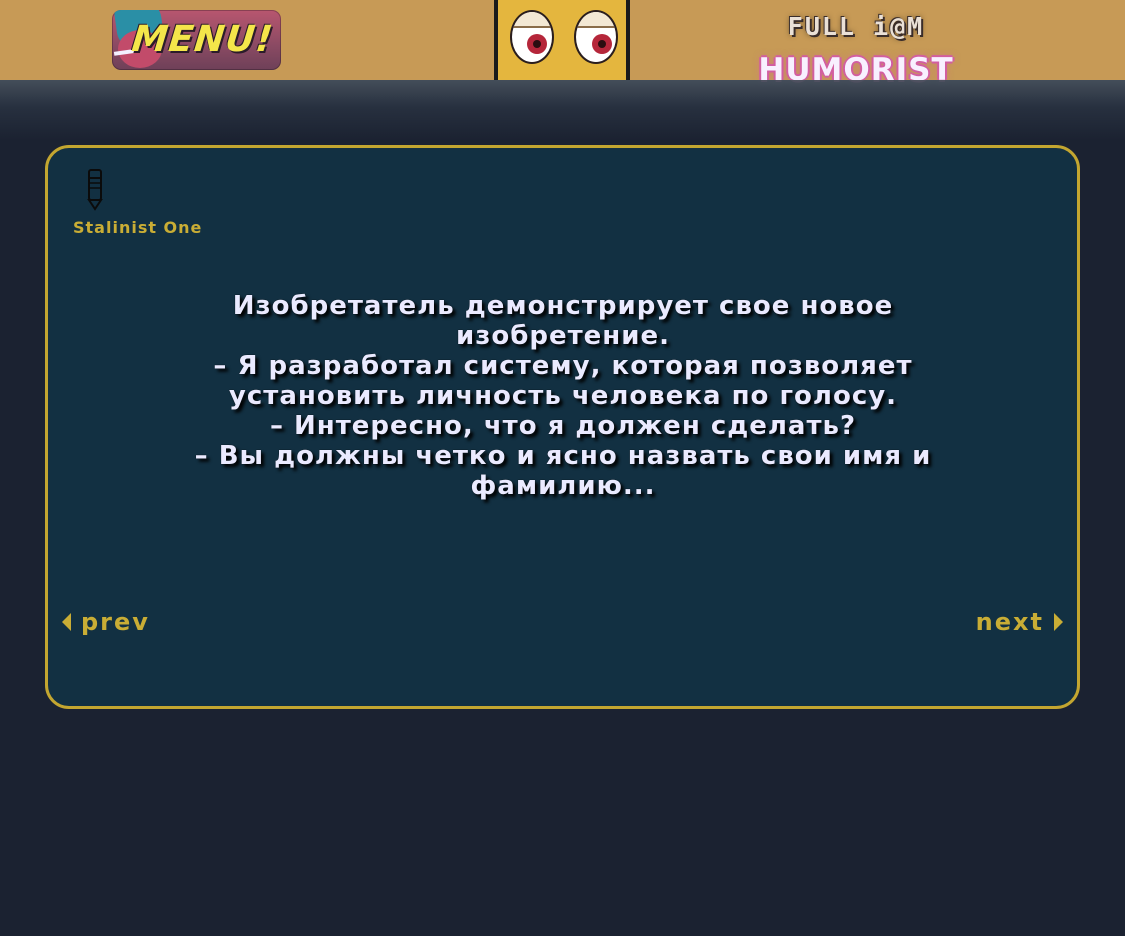  What do you see at coordinates (856, 26) in the screenshot?
I see `site-subtitle: FULL i@M` at bounding box center [856, 26].